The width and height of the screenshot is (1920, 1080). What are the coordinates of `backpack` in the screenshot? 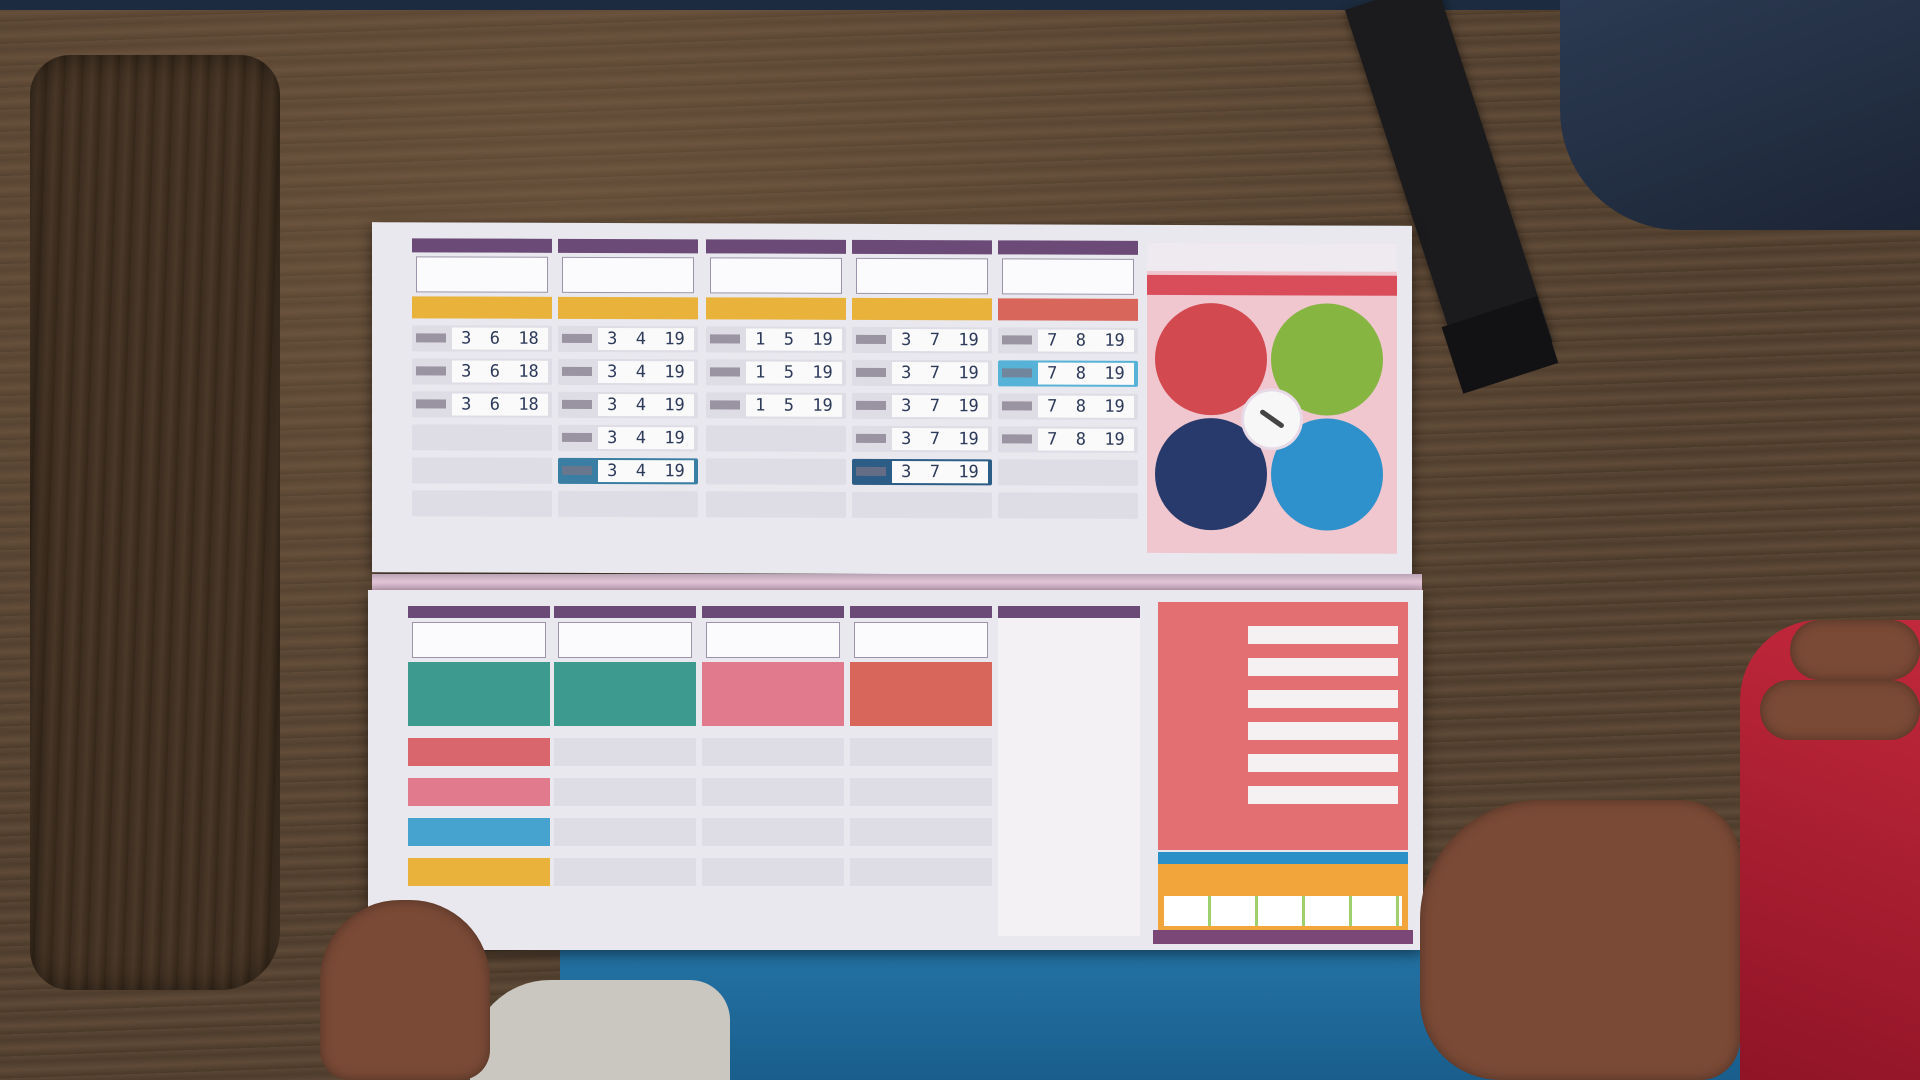 It's located at (1740, 115).